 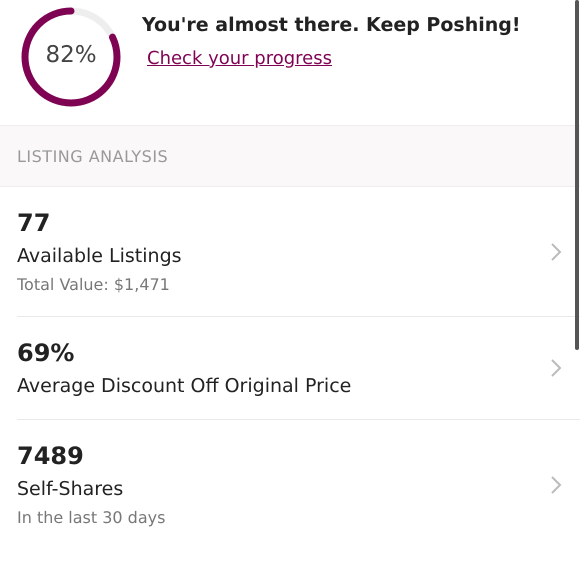 What do you see at coordinates (94, 284) in the screenshot?
I see `stat-note: Total Value: $1,471` at bounding box center [94, 284].